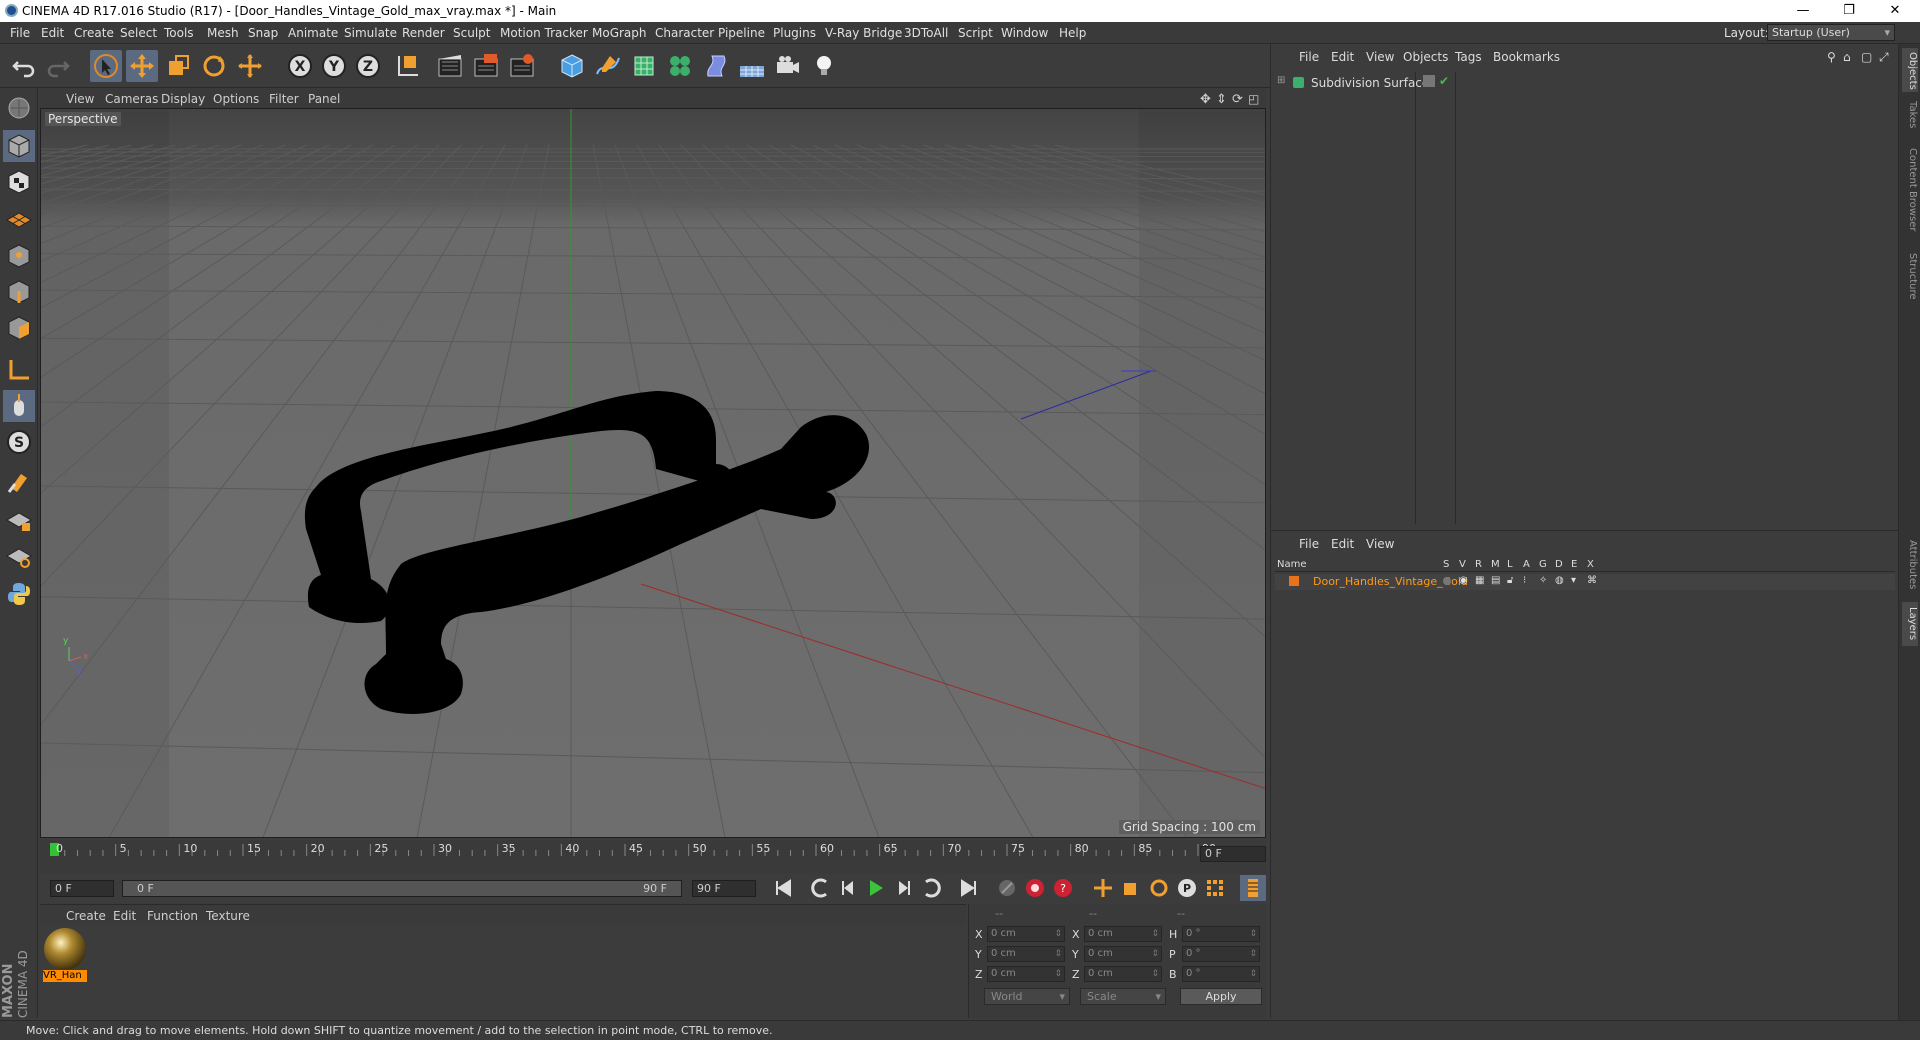 This screenshot has width=1920, height=1040. I want to click on layer-animation-icon: ⁝, so click(1524, 580).